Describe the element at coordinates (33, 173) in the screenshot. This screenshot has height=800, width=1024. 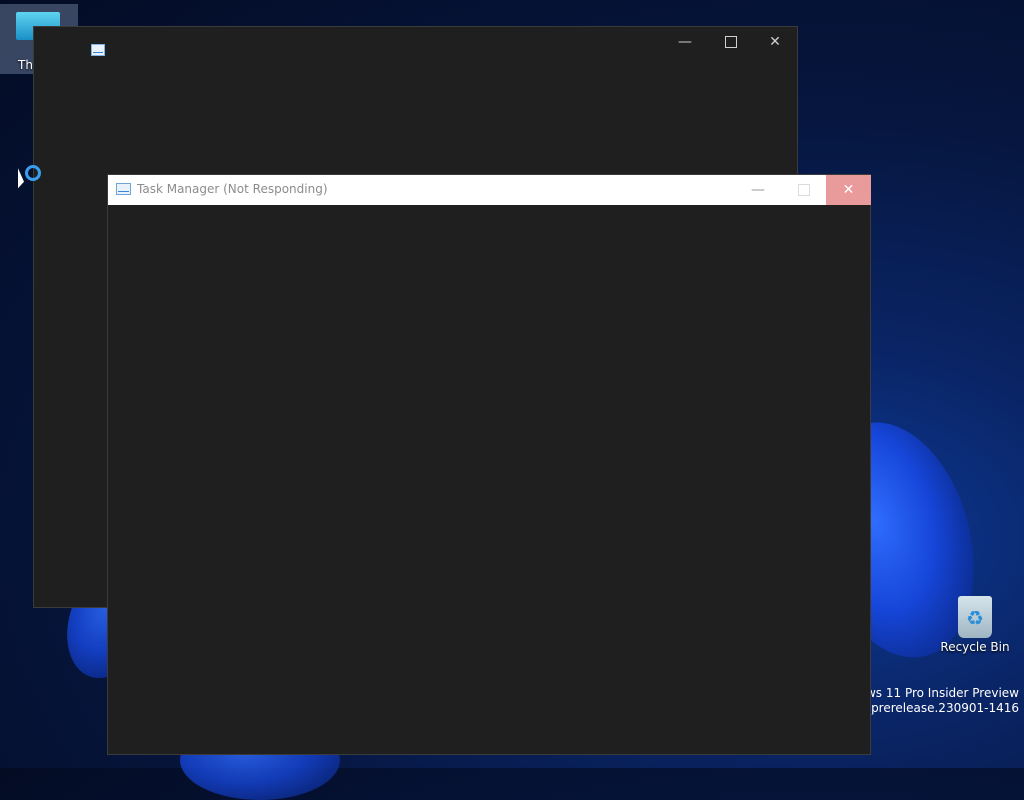
I see `busy-spinner-icon` at that location.